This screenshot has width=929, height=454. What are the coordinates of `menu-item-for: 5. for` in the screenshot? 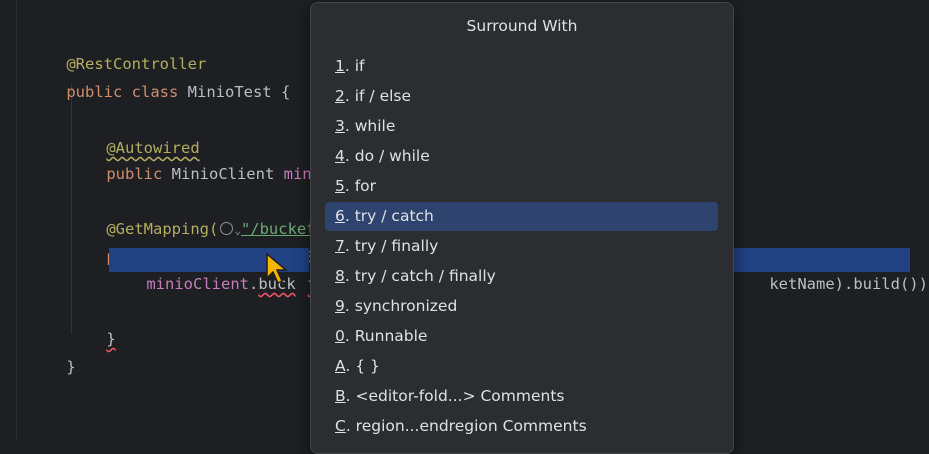 It's located at (521, 186).